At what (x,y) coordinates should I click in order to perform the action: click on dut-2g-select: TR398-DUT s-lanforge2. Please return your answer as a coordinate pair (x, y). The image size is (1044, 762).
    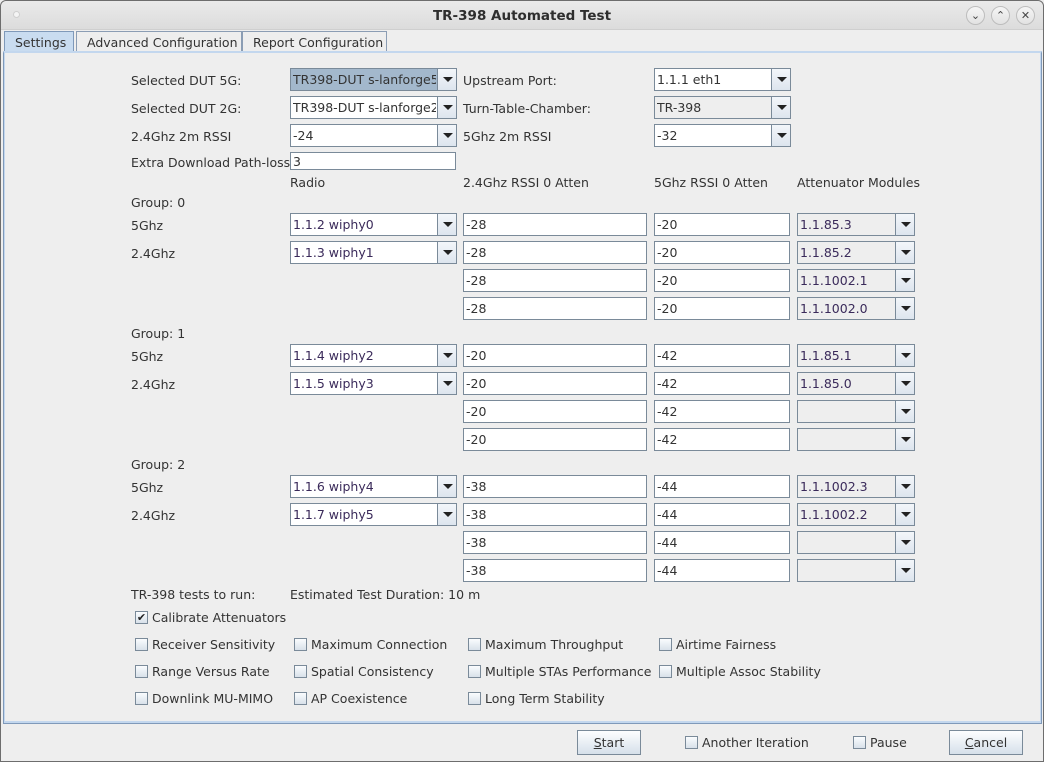
    Looking at the image, I should click on (373, 107).